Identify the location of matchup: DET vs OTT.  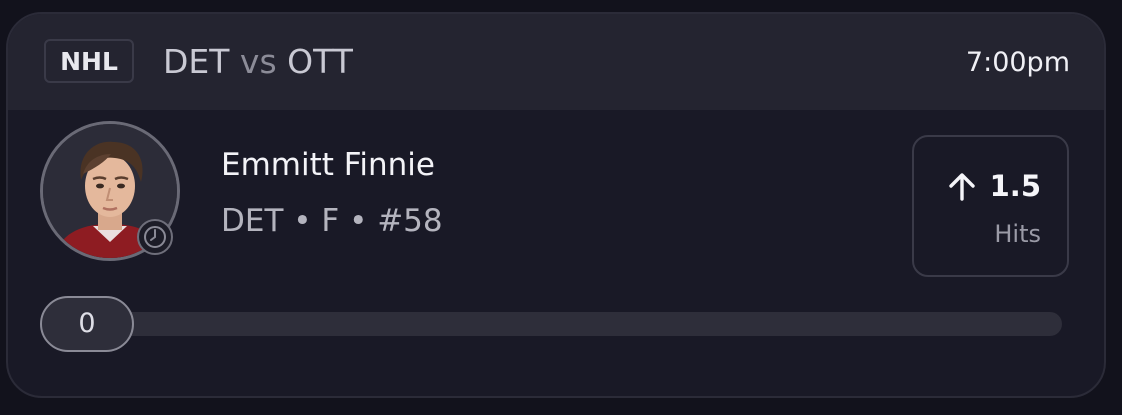
(258, 62).